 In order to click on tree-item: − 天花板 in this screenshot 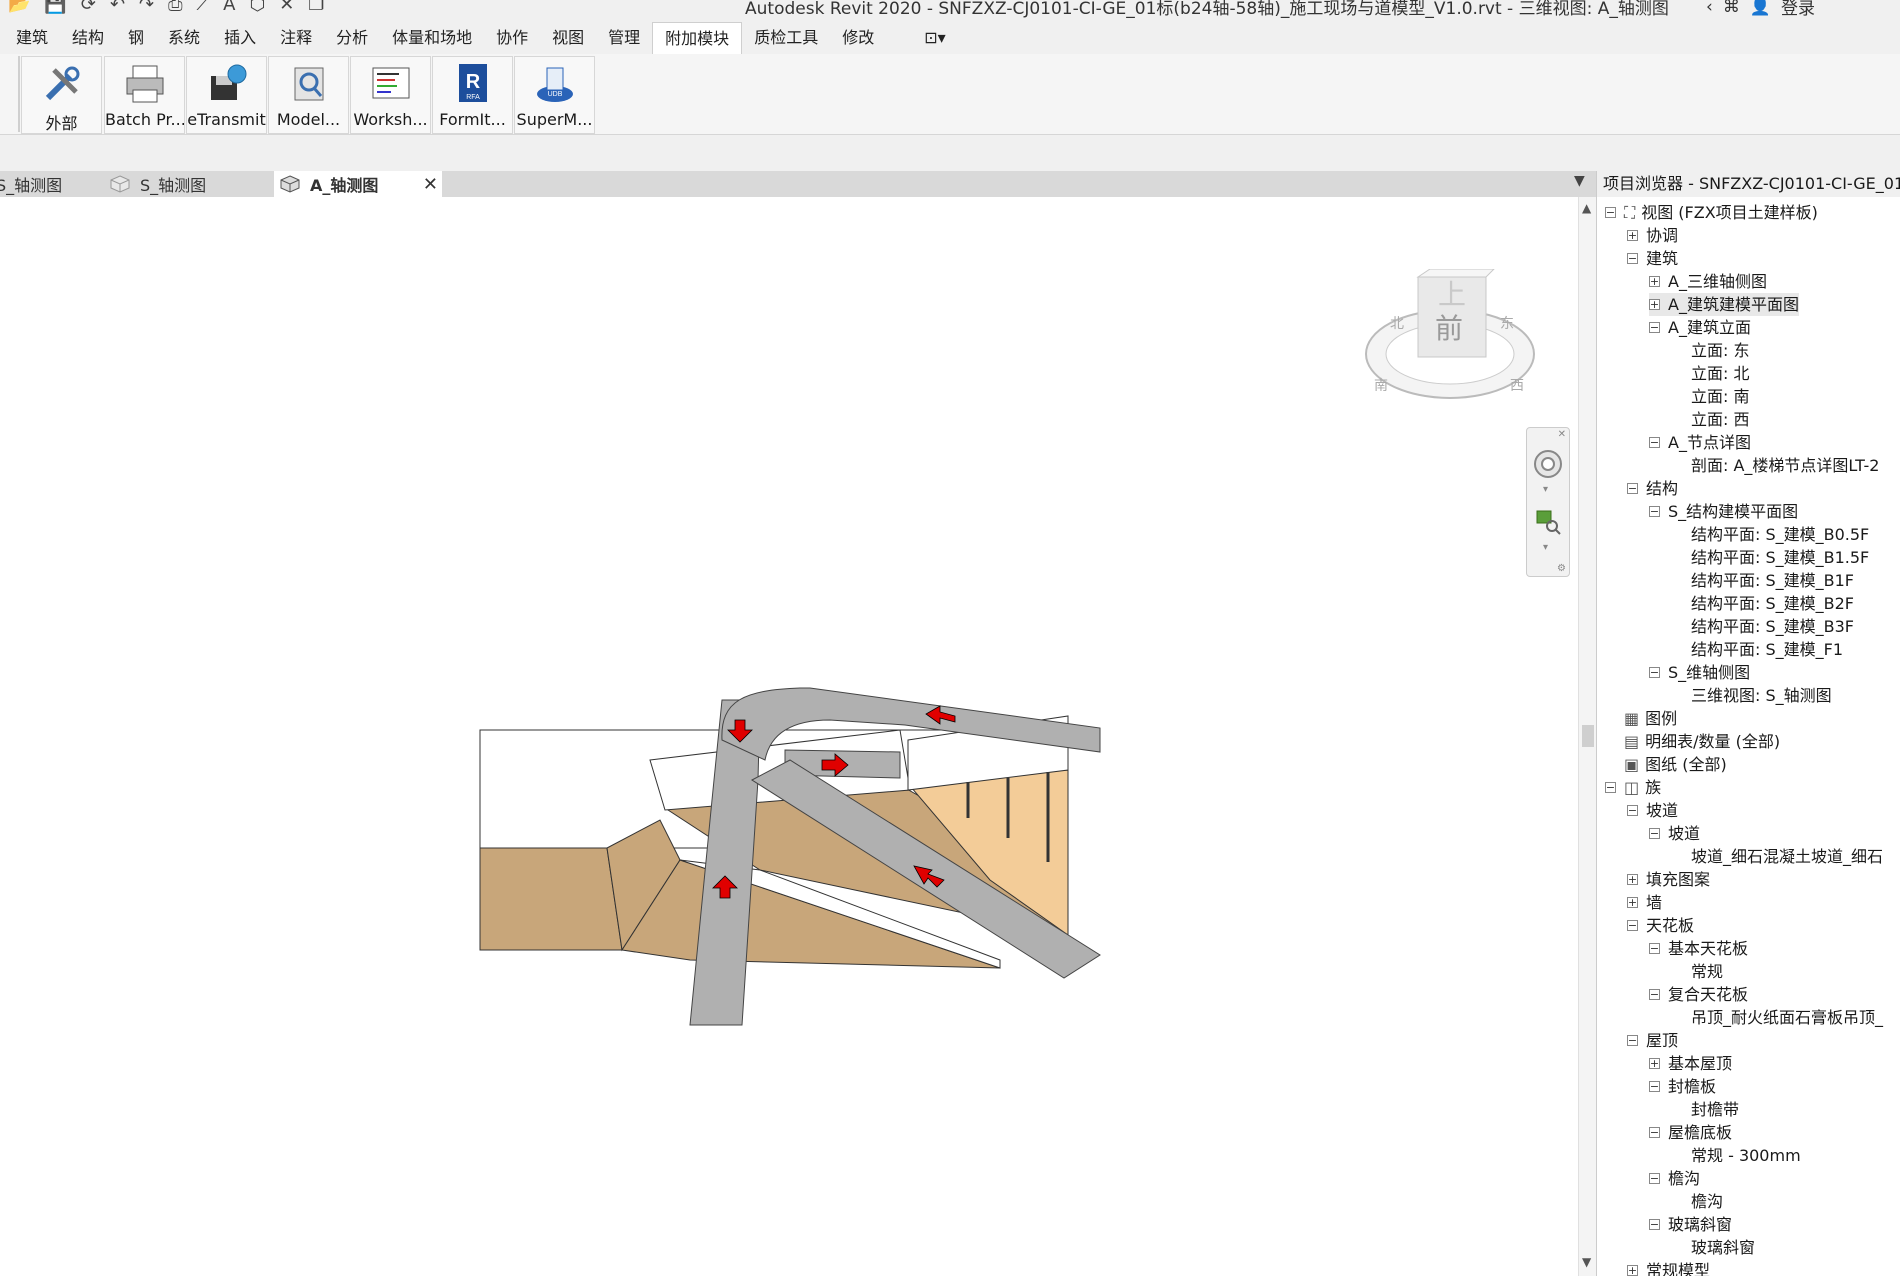, I will do `click(1660, 925)`.